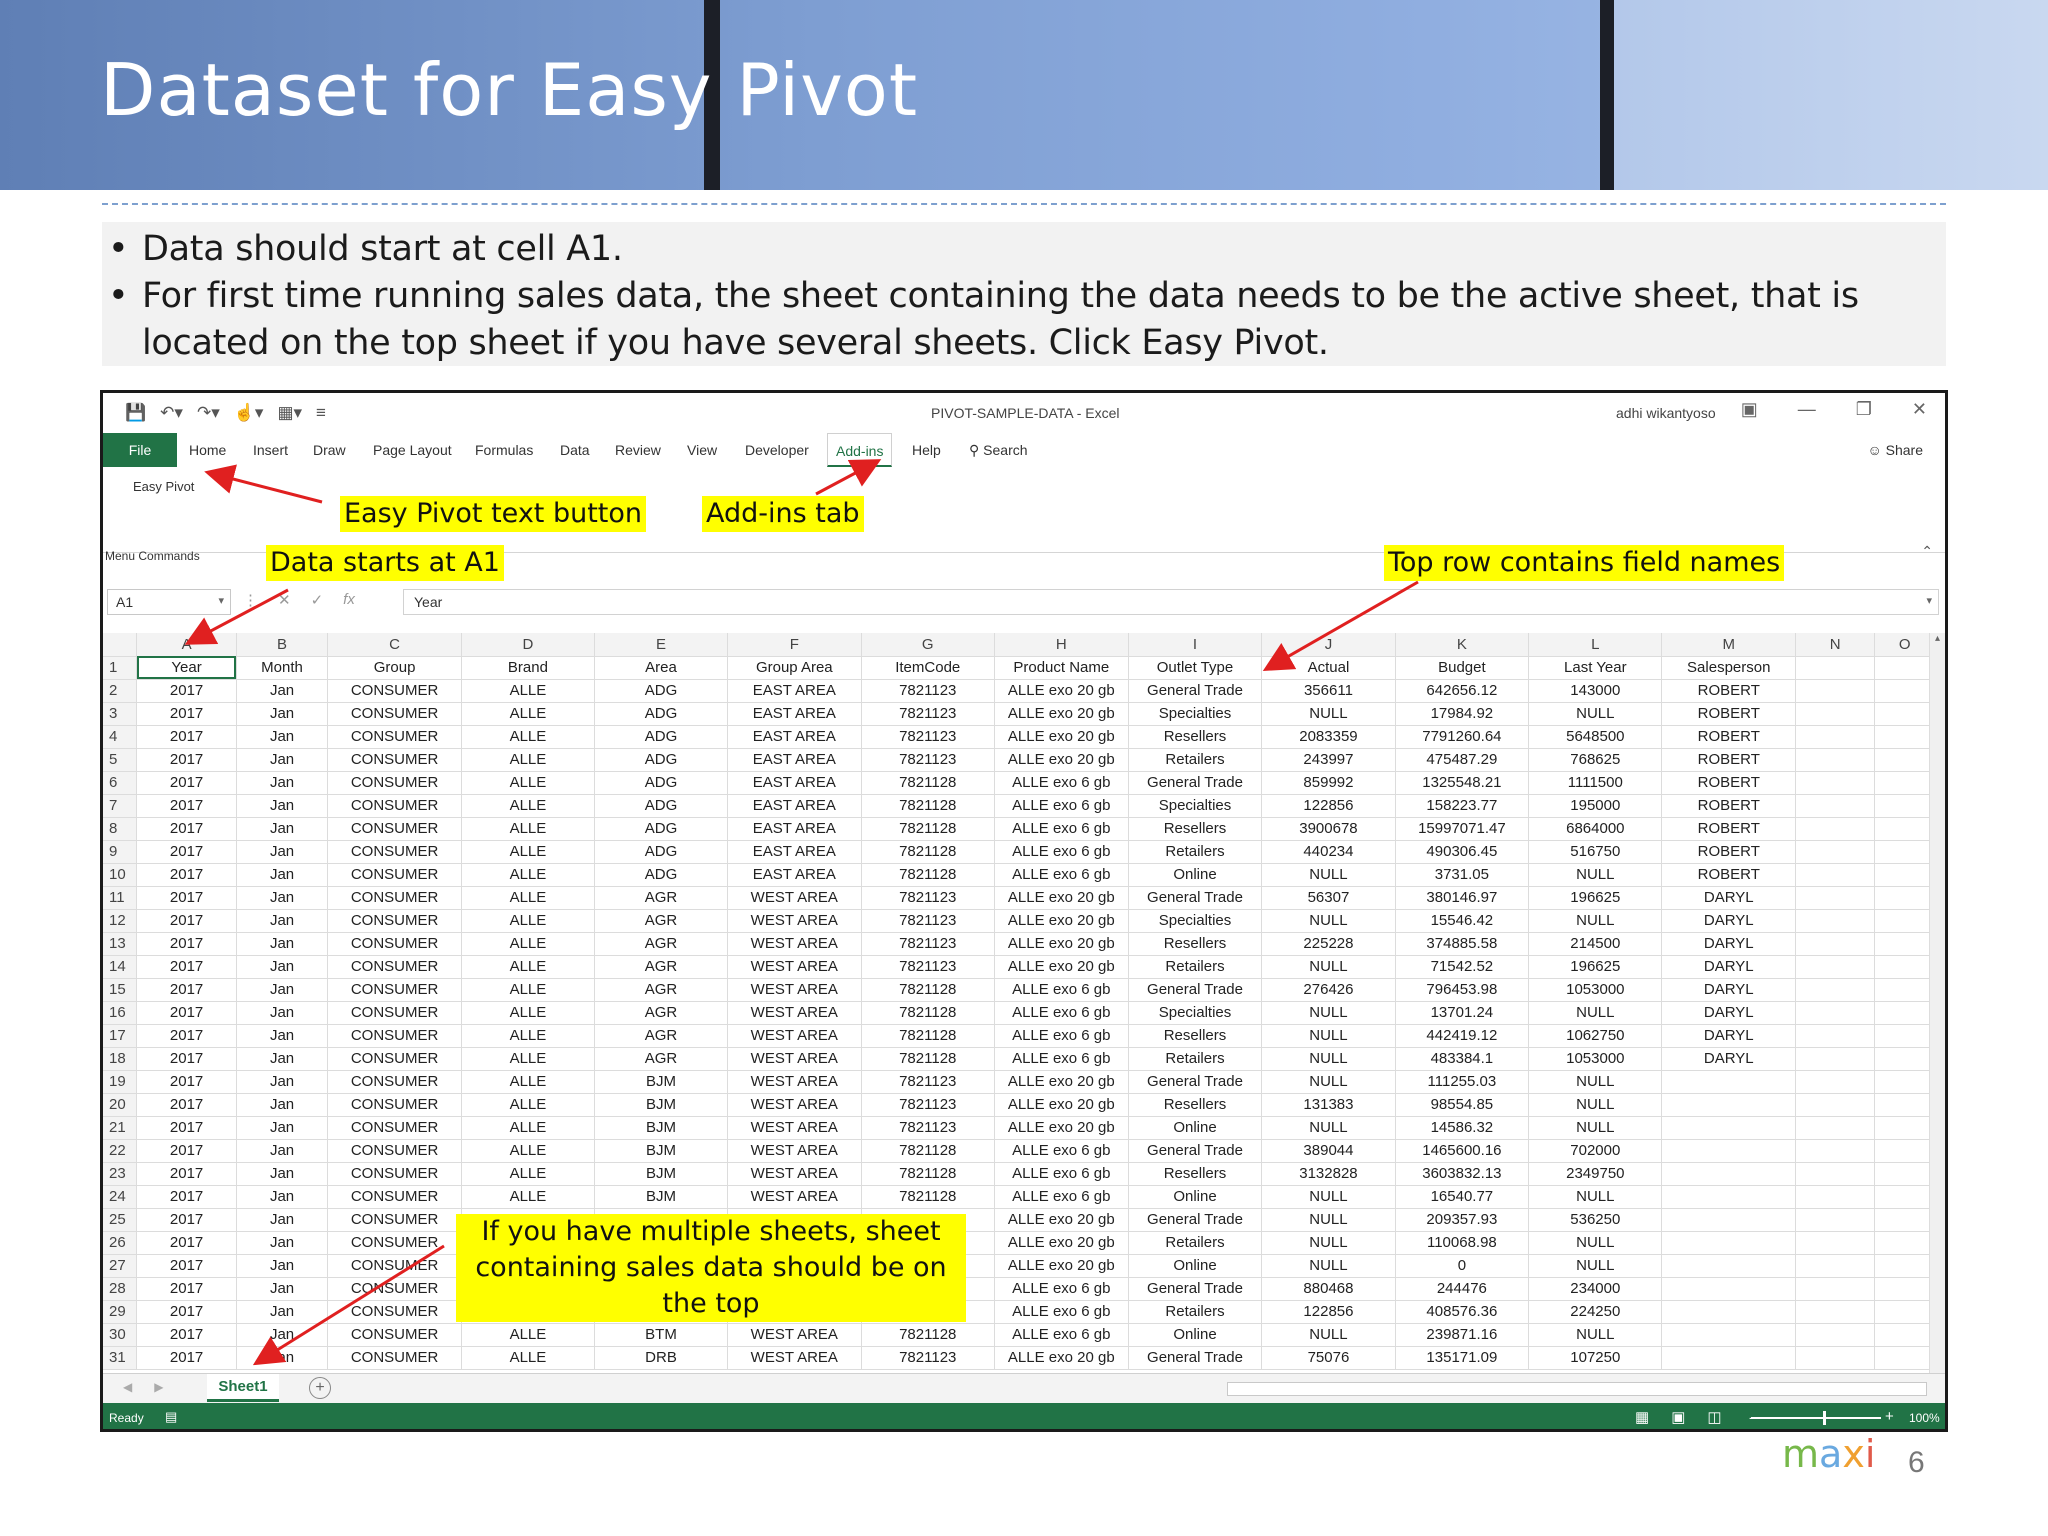 This screenshot has height=1536, width=2048. I want to click on column-header: C, so click(394, 645).